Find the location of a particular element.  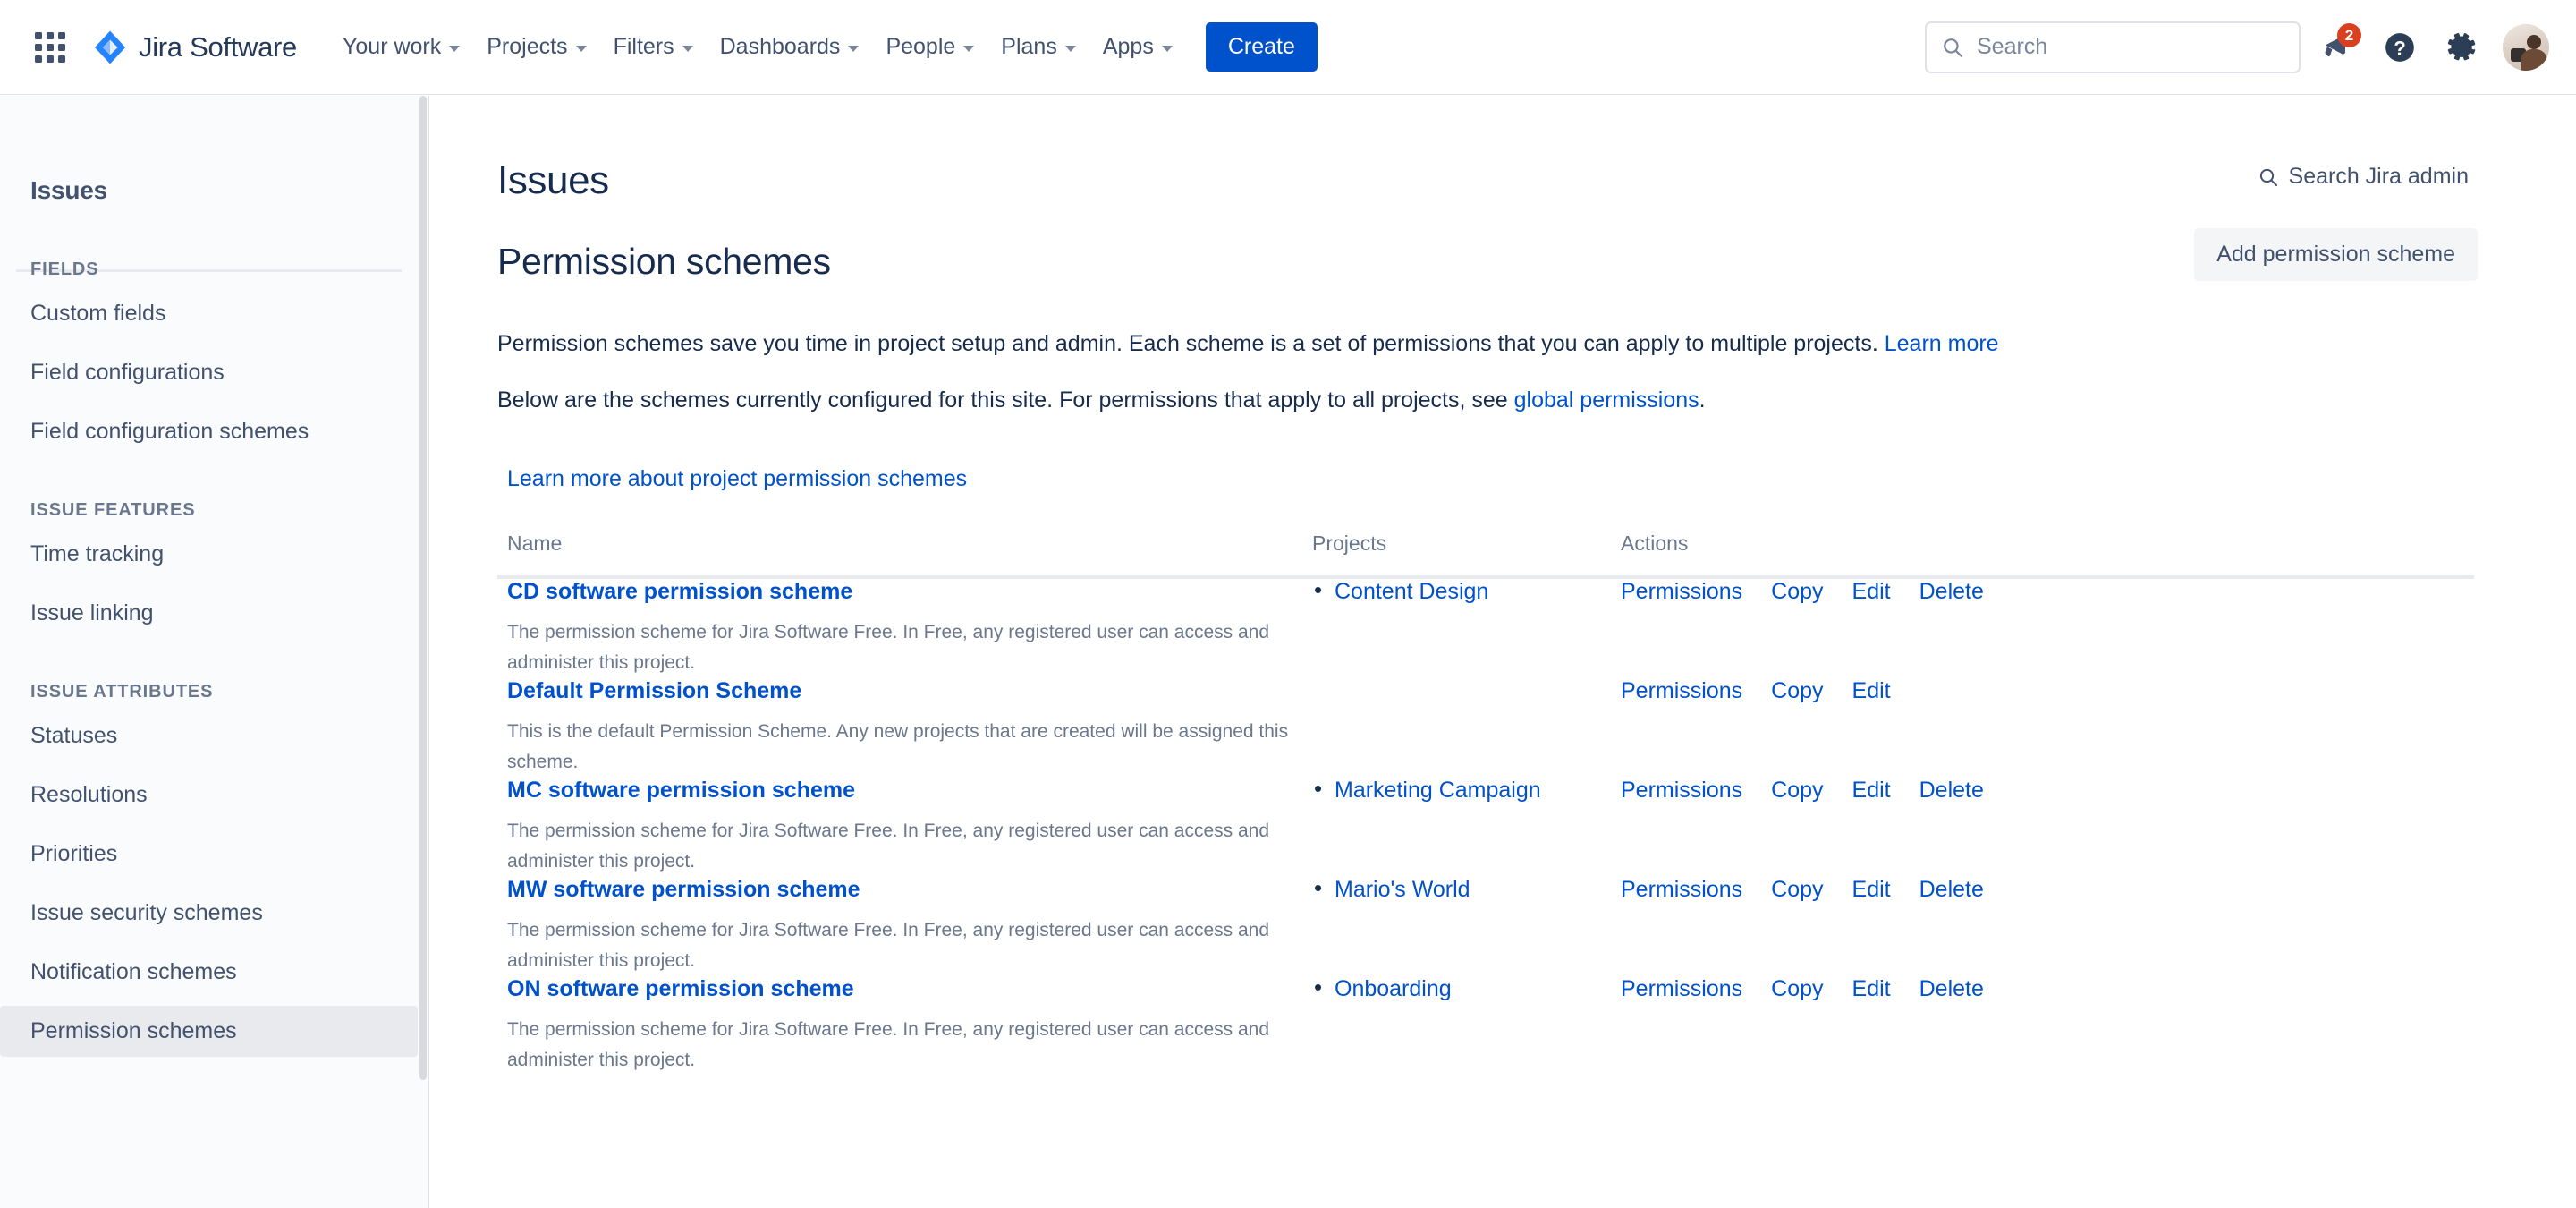

user-avatar is located at coordinates (2526, 47).